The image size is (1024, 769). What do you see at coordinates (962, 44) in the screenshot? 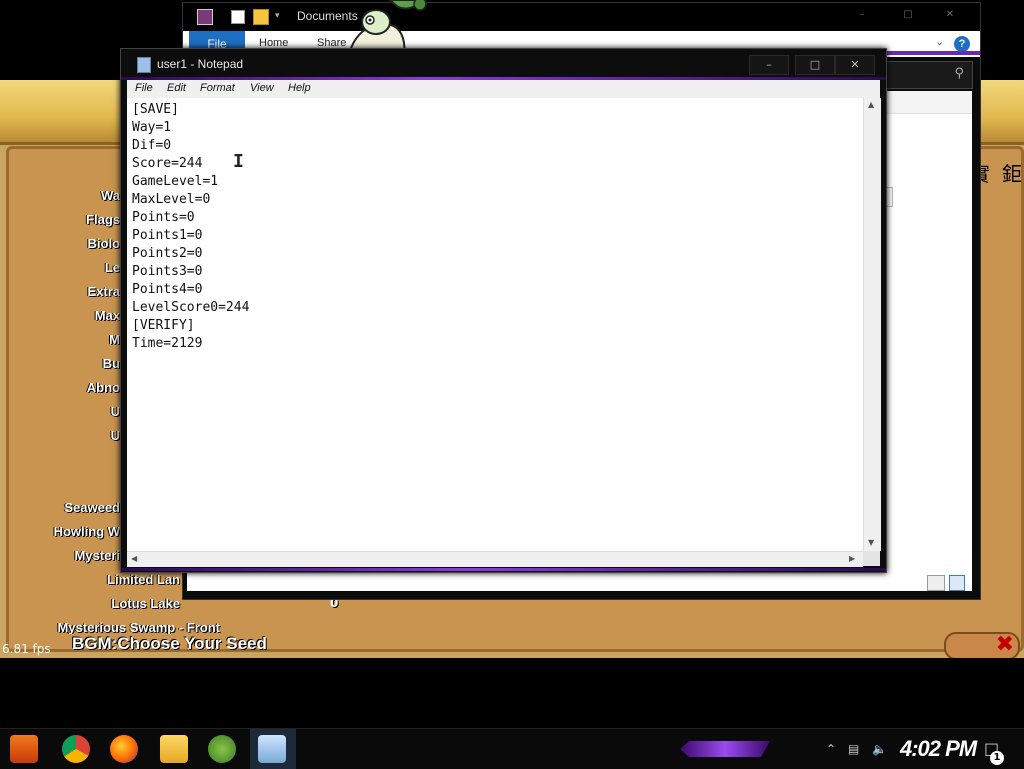
I see `help-icon: ?` at bounding box center [962, 44].